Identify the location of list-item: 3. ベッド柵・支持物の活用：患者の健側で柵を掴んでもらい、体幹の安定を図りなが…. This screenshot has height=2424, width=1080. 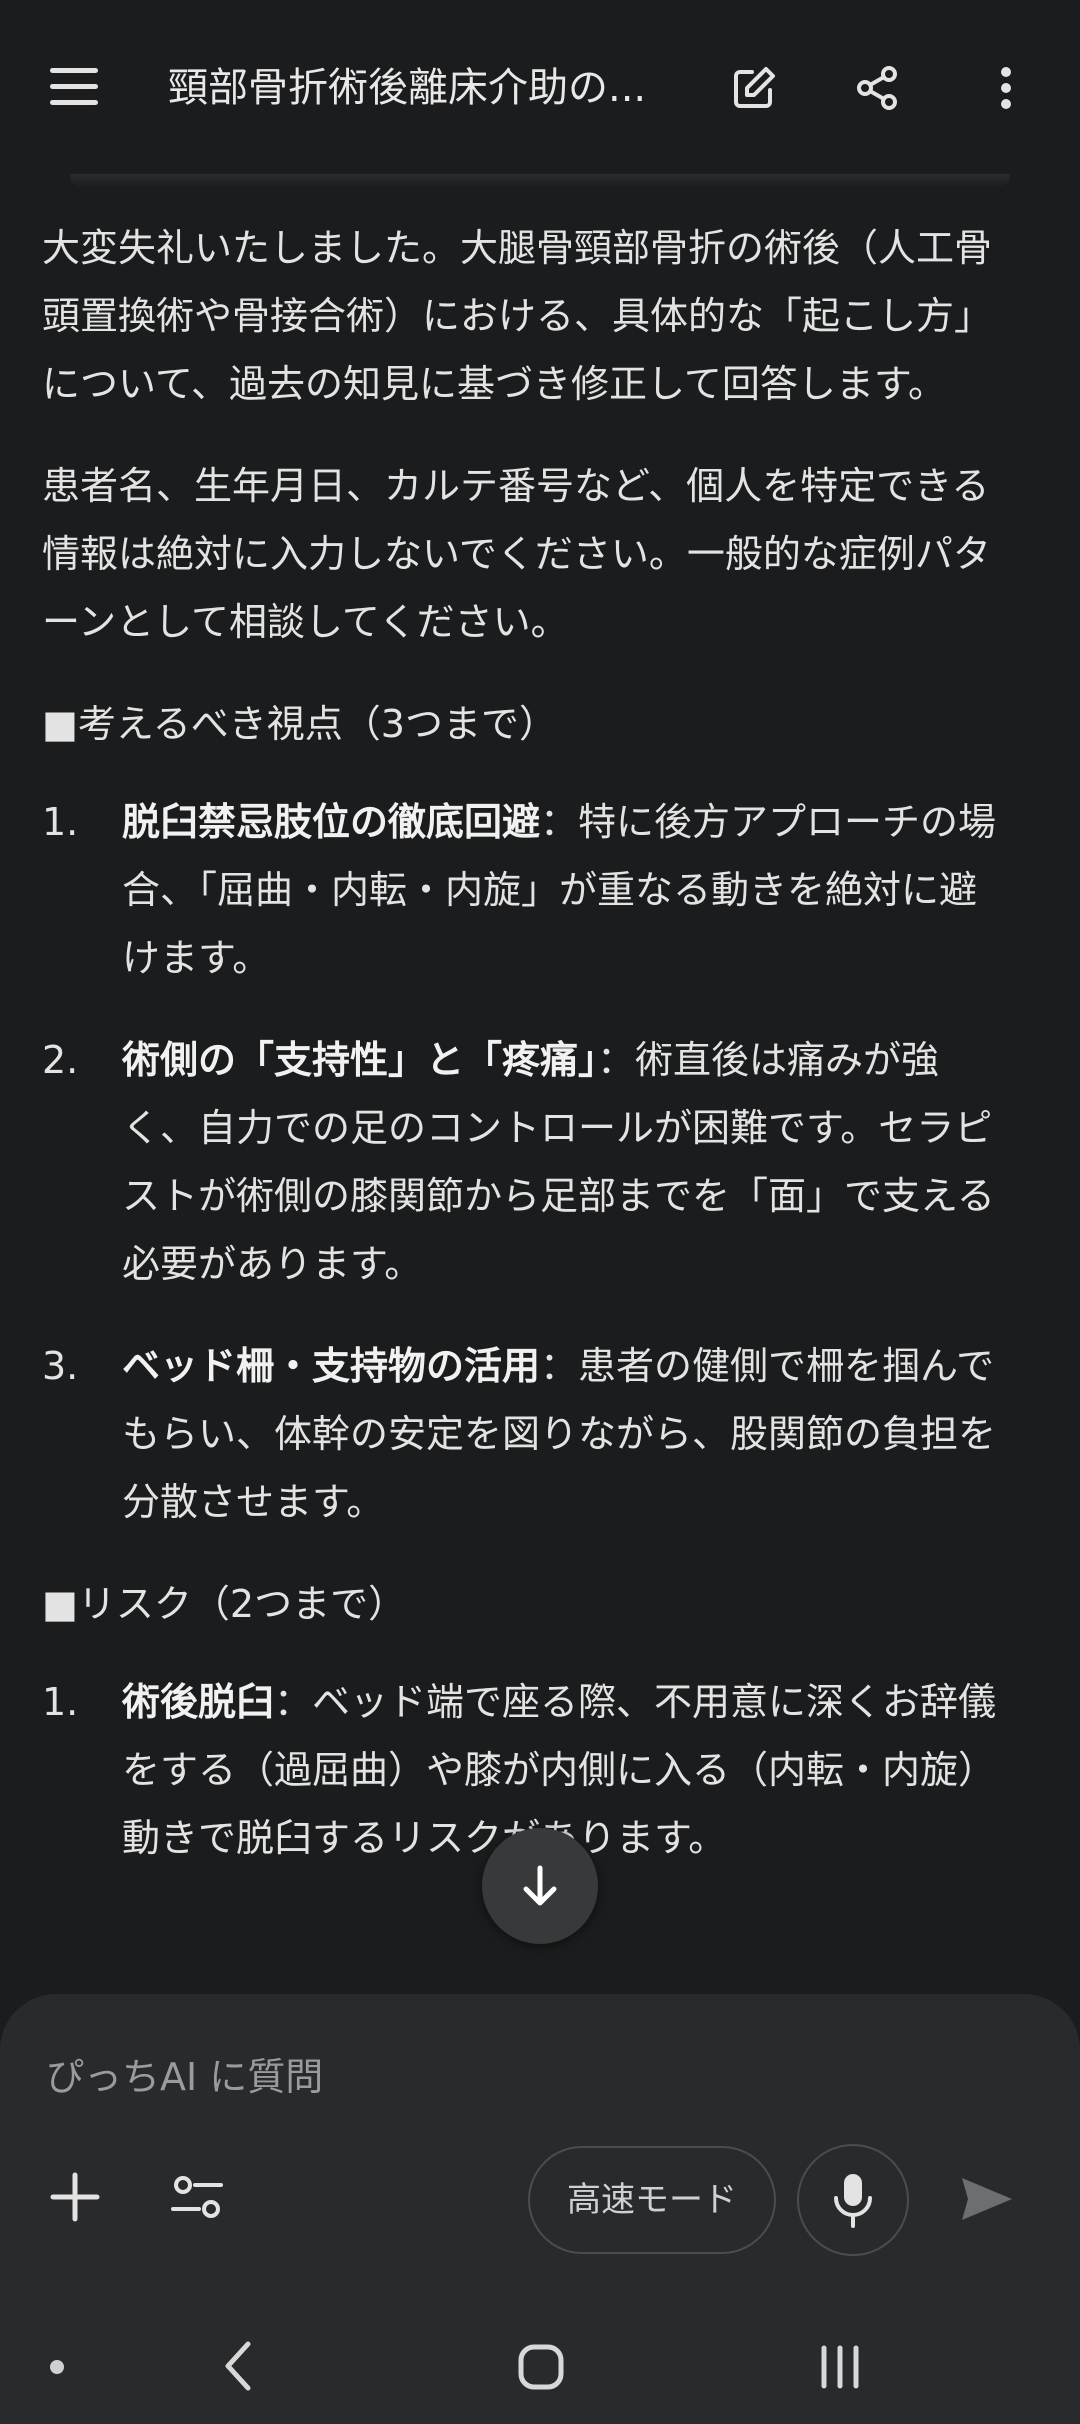
(527, 1434).